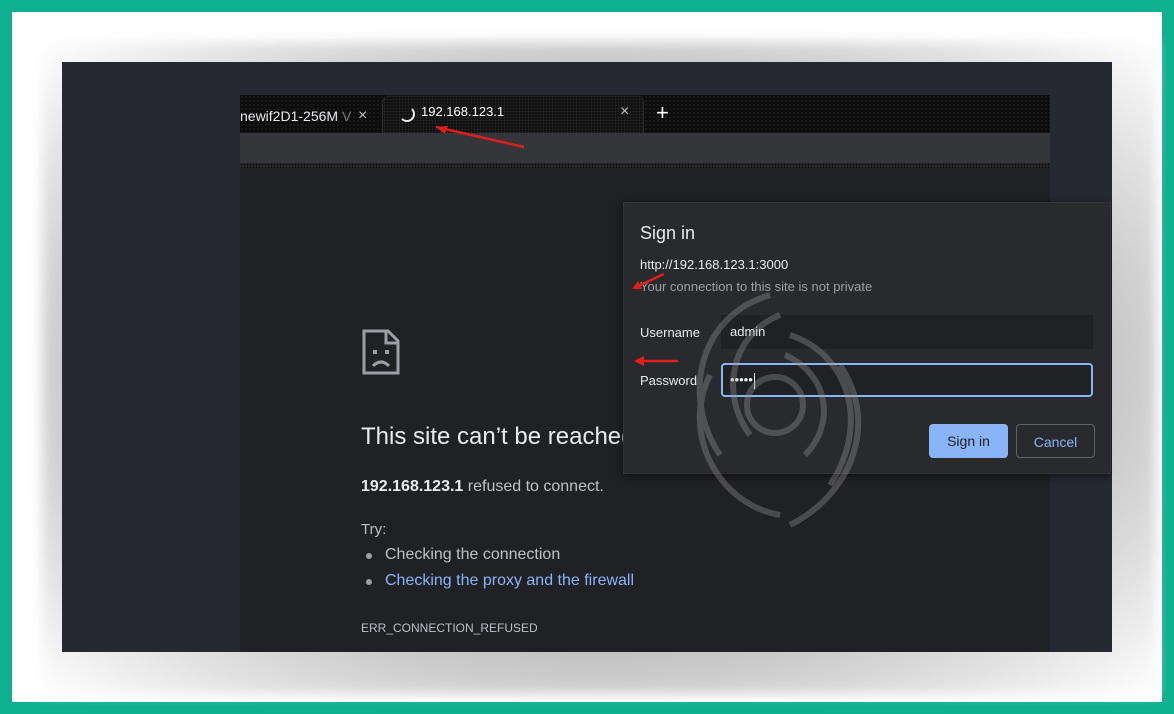 The image size is (1174, 714). I want to click on error-title: This site can’t be reached, so click(498, 436).